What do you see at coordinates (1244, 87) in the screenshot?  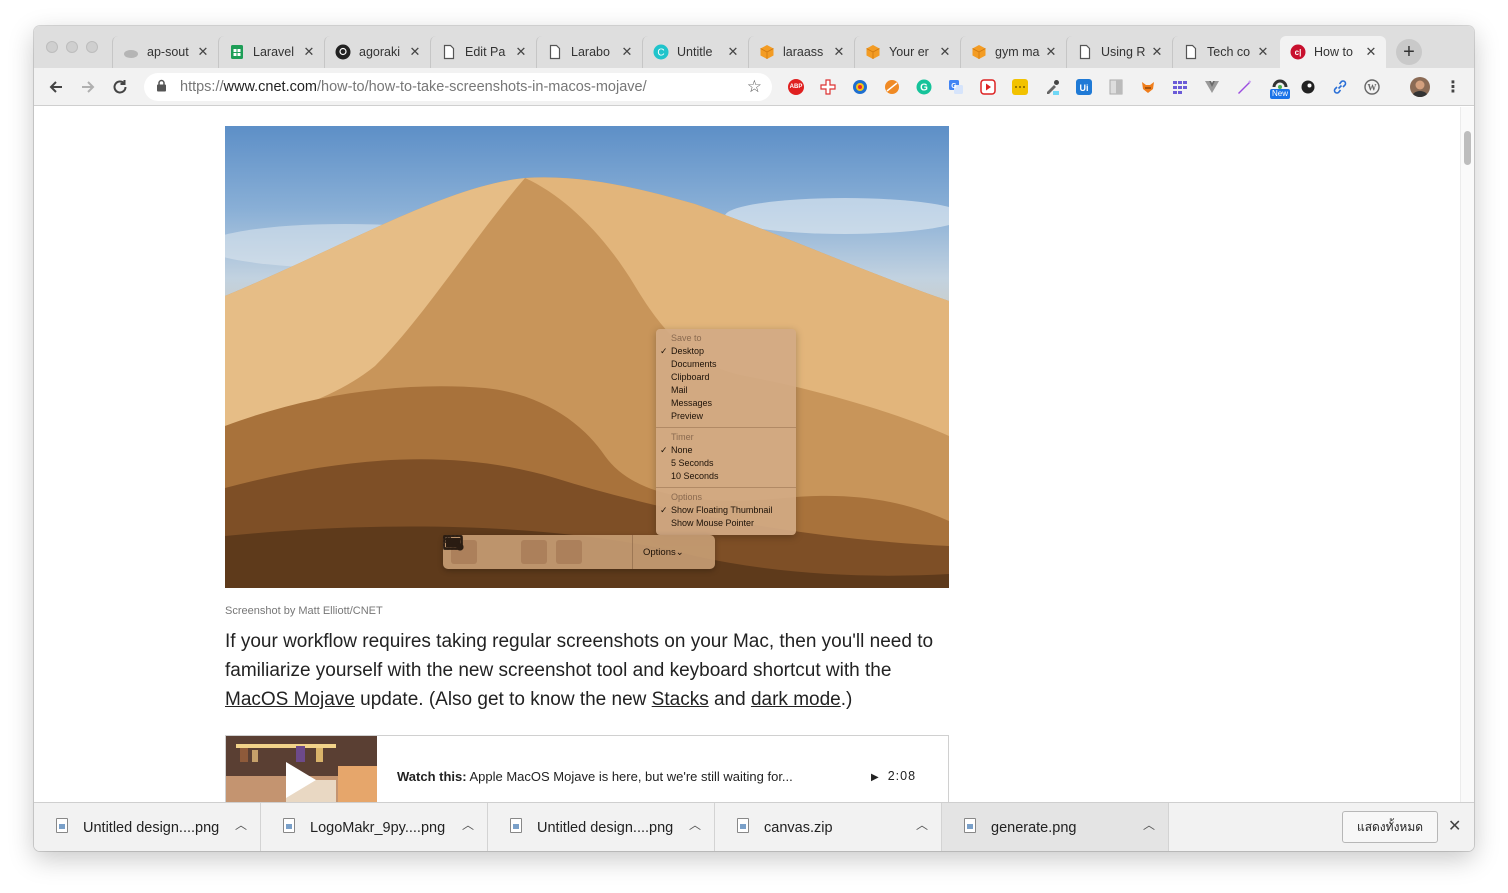 I see `purple-pen-extension-icon` at bounding box center [1244, 87].